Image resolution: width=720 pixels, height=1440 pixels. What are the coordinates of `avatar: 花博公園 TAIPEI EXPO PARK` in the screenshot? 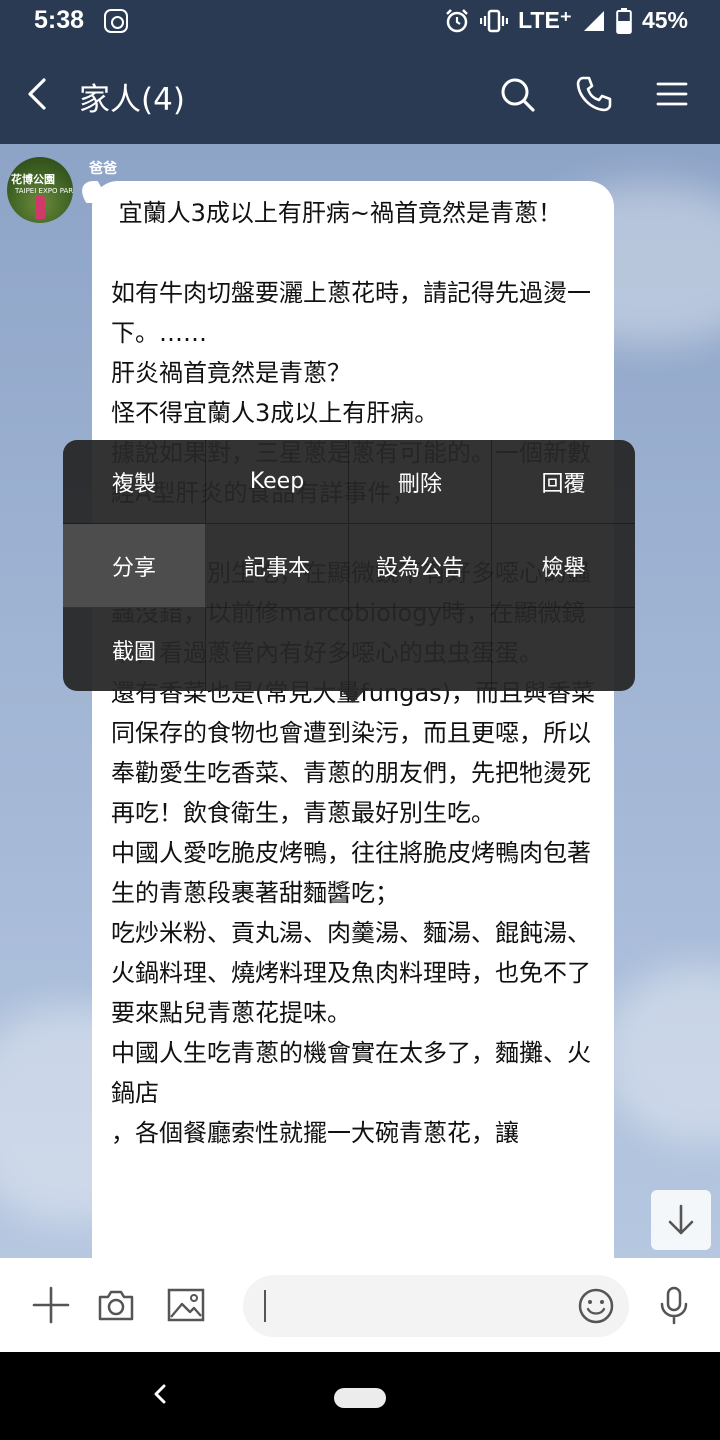 It's located at (40, 190).